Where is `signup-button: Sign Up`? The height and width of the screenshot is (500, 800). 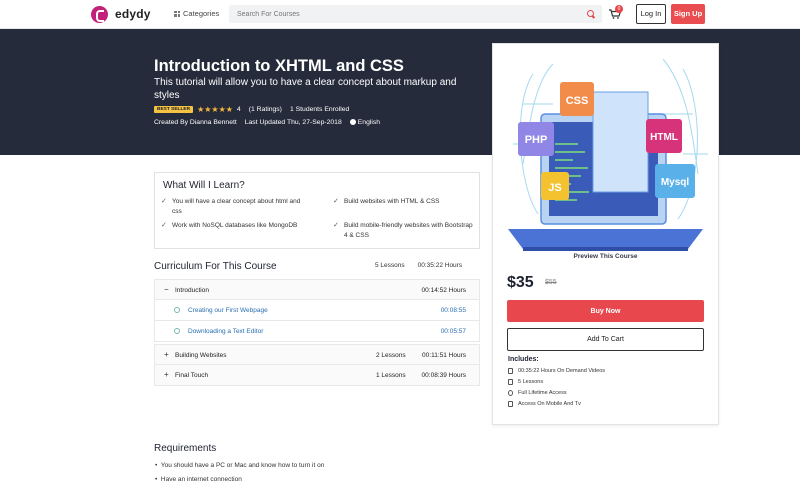
signup-button: Sign Up is located at coordinates (688, 14).